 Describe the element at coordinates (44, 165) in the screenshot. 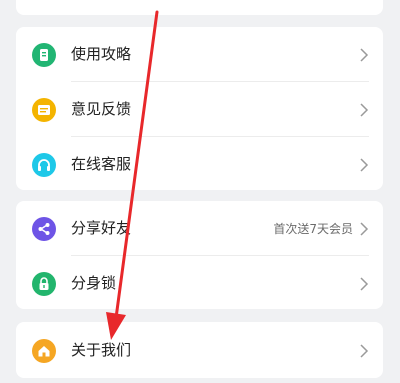

I see `headset-icon` at that location.